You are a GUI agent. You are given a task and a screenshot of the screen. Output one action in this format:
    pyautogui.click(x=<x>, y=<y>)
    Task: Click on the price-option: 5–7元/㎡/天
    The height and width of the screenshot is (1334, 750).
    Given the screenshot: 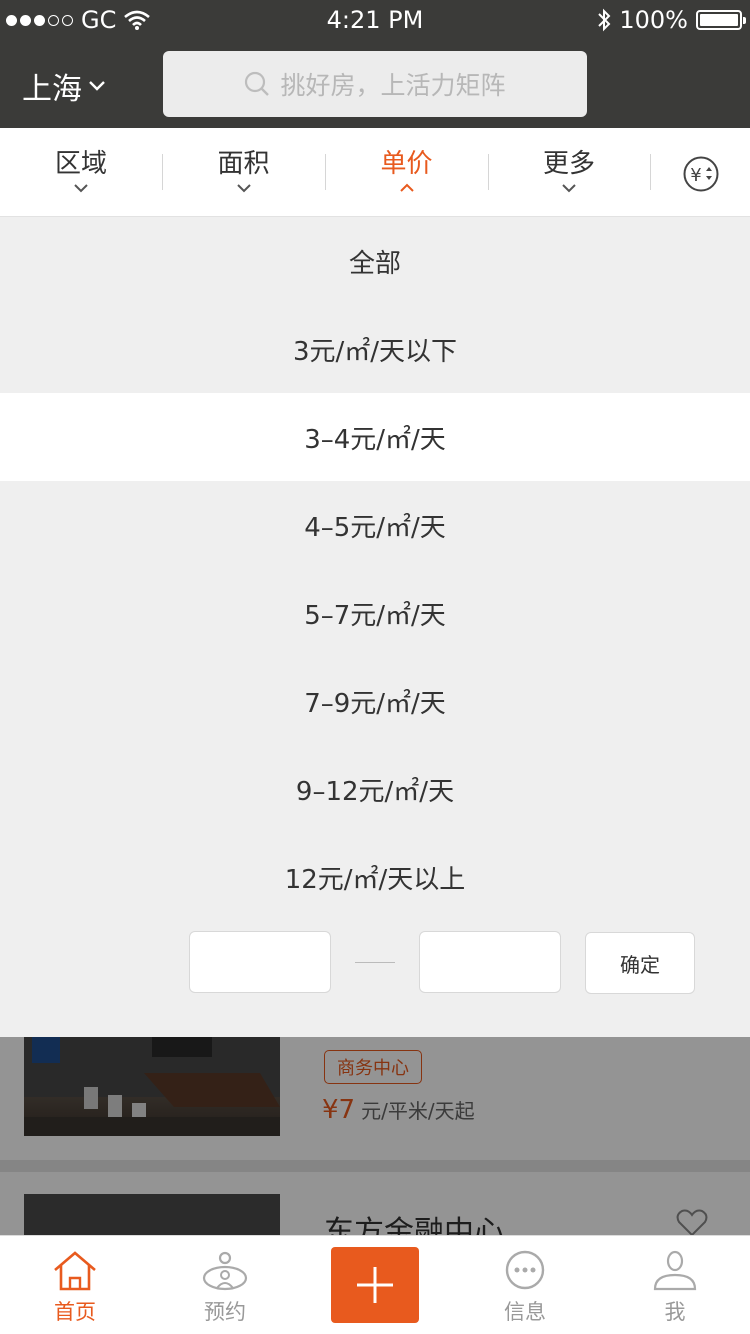 What is the action you would take?
    pyautogui.click(x=375, y=613)
    